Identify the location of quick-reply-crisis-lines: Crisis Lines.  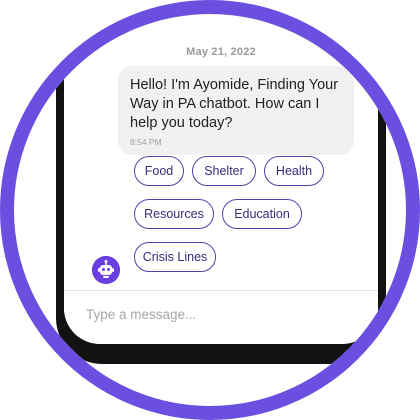
(175, 257).